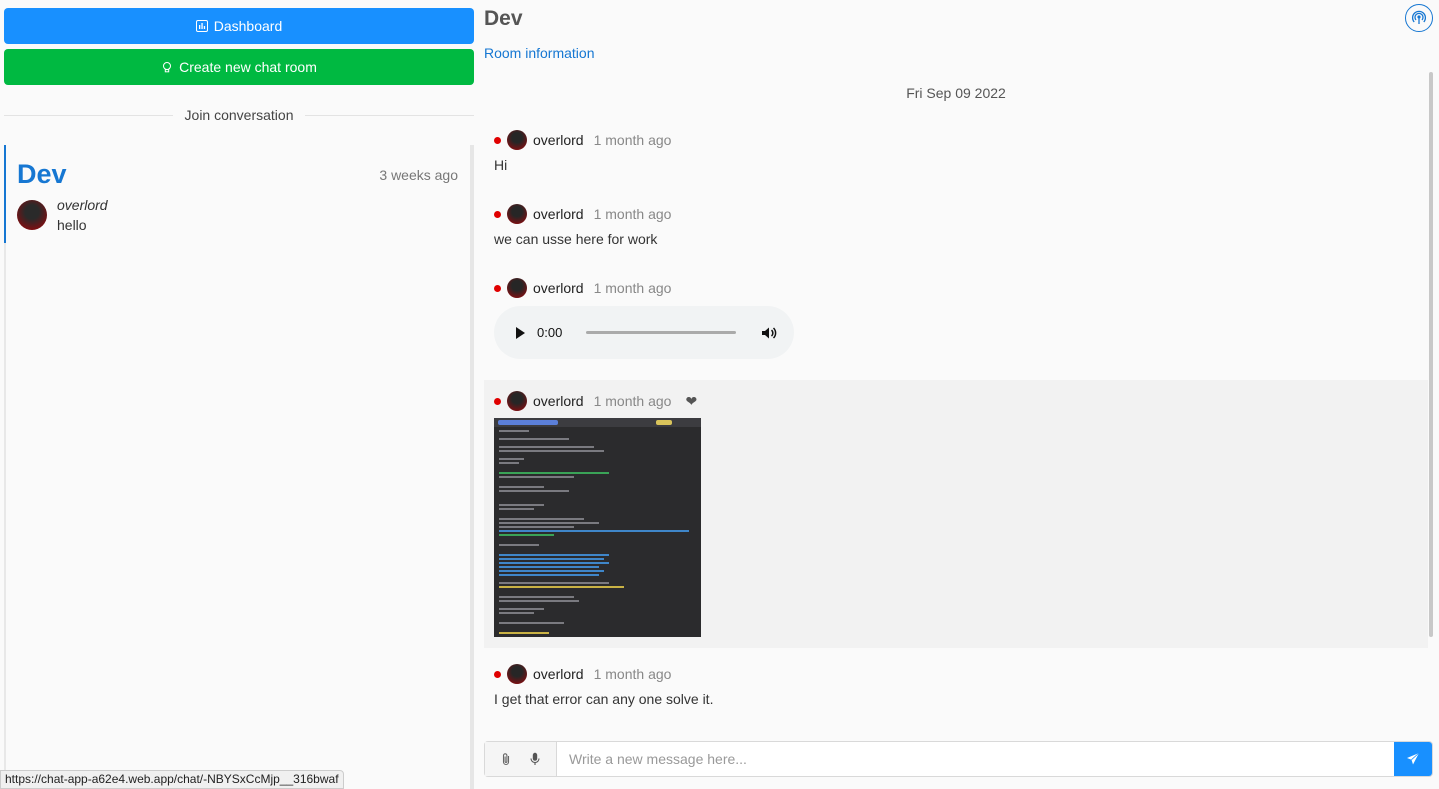 The width and height of the screenshot is (1439, 789). I want to click on join-conversation-label: Join conversation, so click(239, 115).